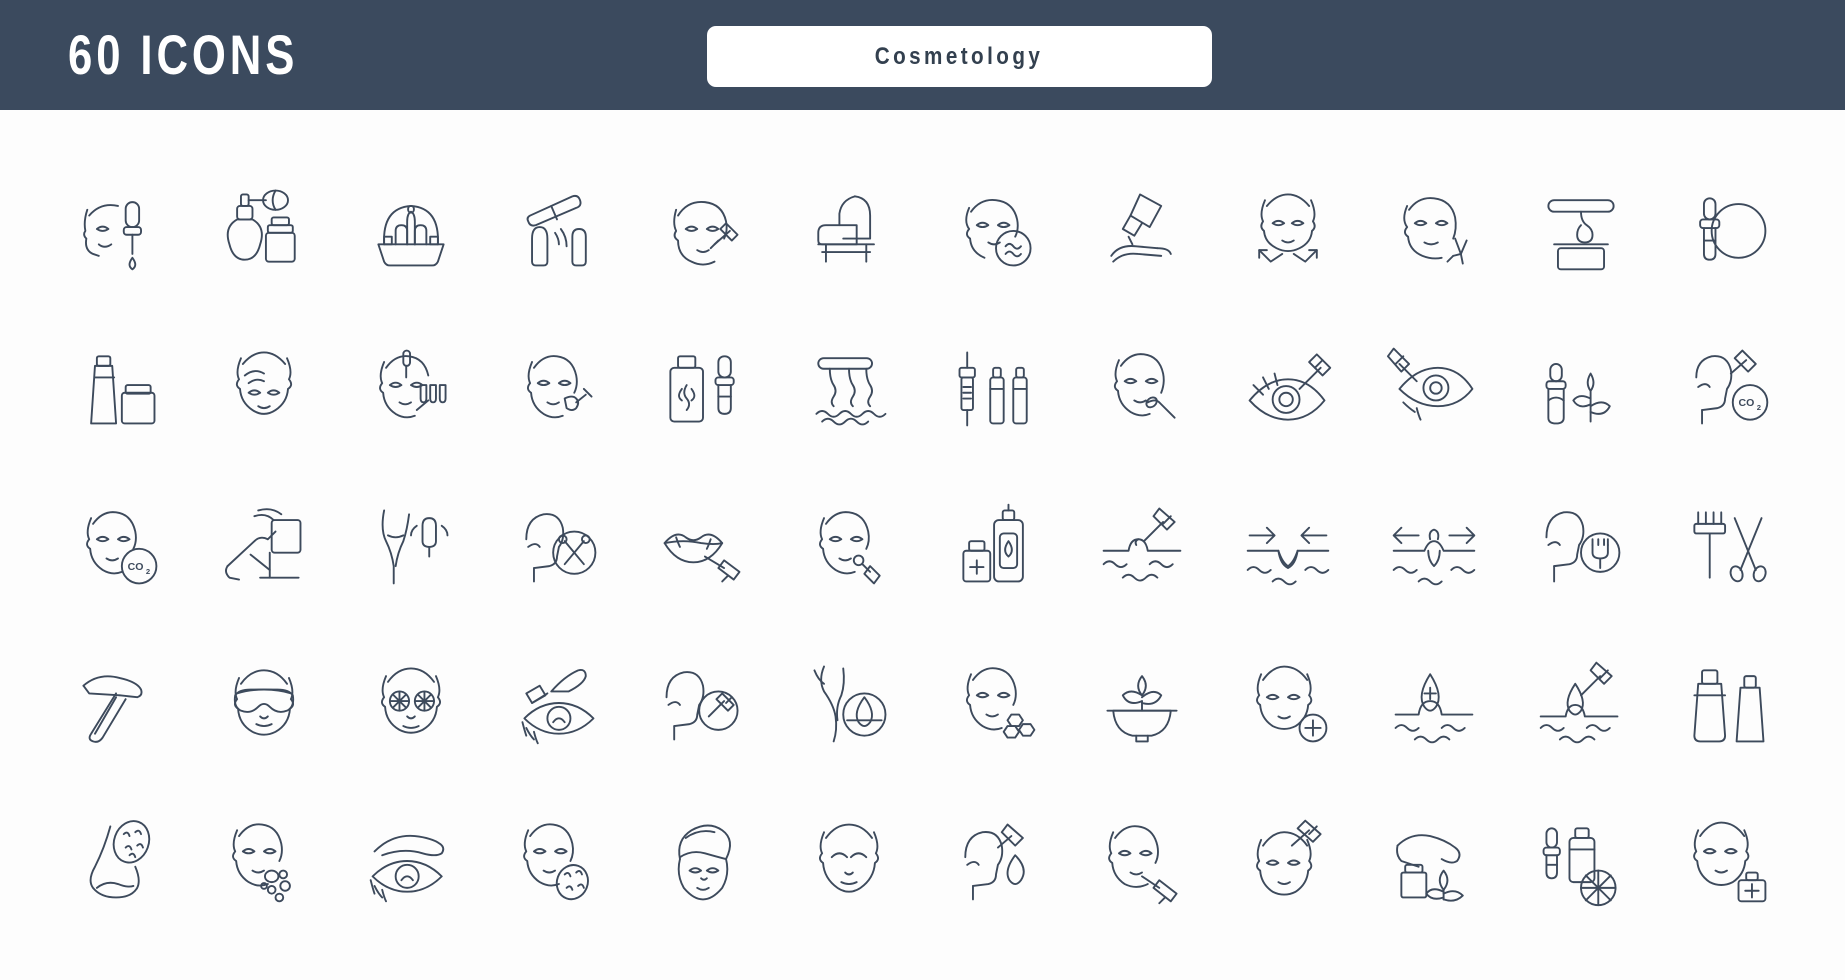 Image resolution: width=1845 pixels, height=980 pixels. Describe the element at coordinates (1434, 545) in the screenshot. I see `pore-extraction-arrows-icon` at that location.